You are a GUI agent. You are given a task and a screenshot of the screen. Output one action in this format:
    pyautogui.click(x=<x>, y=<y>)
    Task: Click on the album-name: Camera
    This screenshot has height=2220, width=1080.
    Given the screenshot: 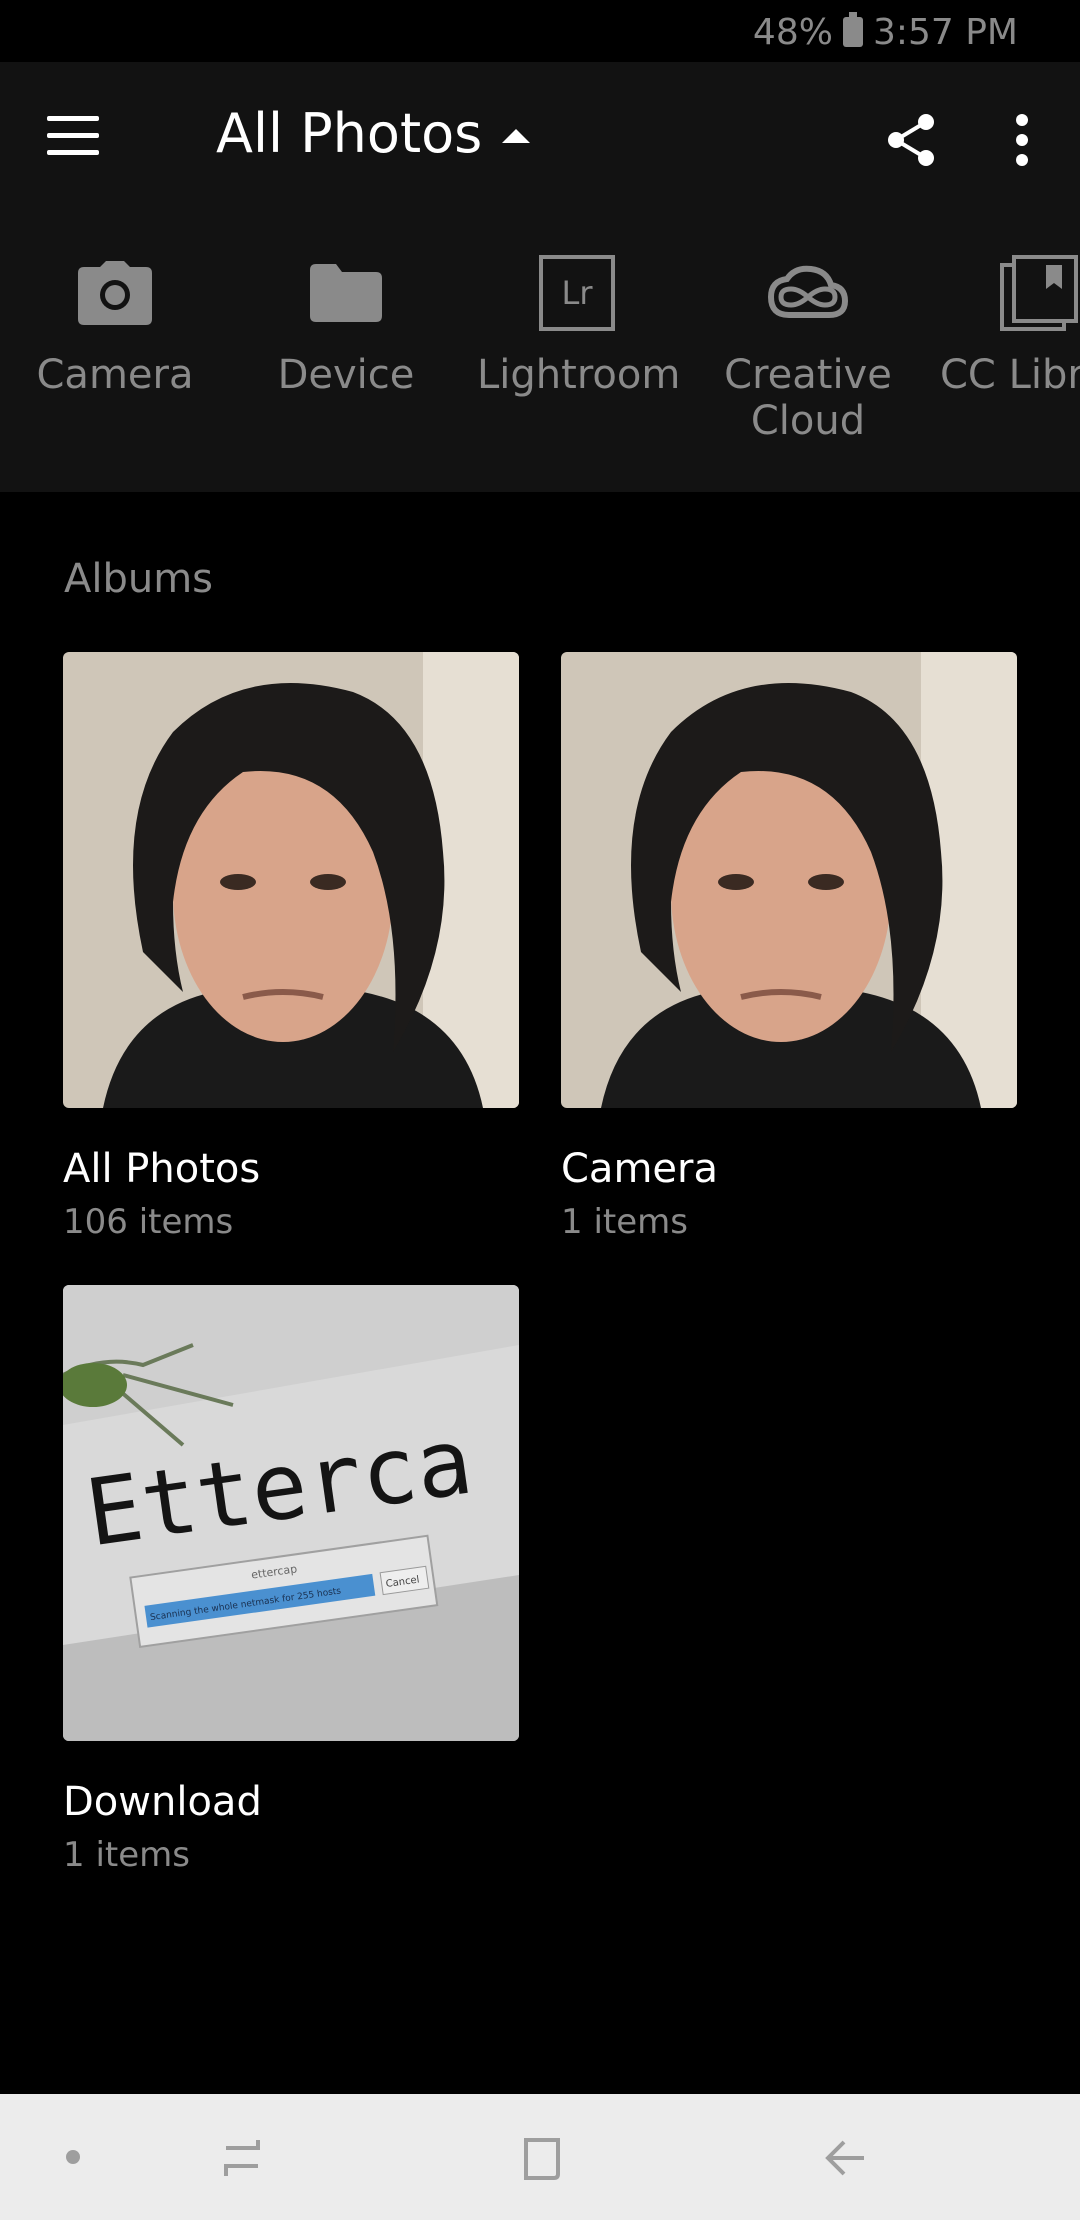 What is the action you would take?
    pyautogui.click(x=639, y=1169)
    